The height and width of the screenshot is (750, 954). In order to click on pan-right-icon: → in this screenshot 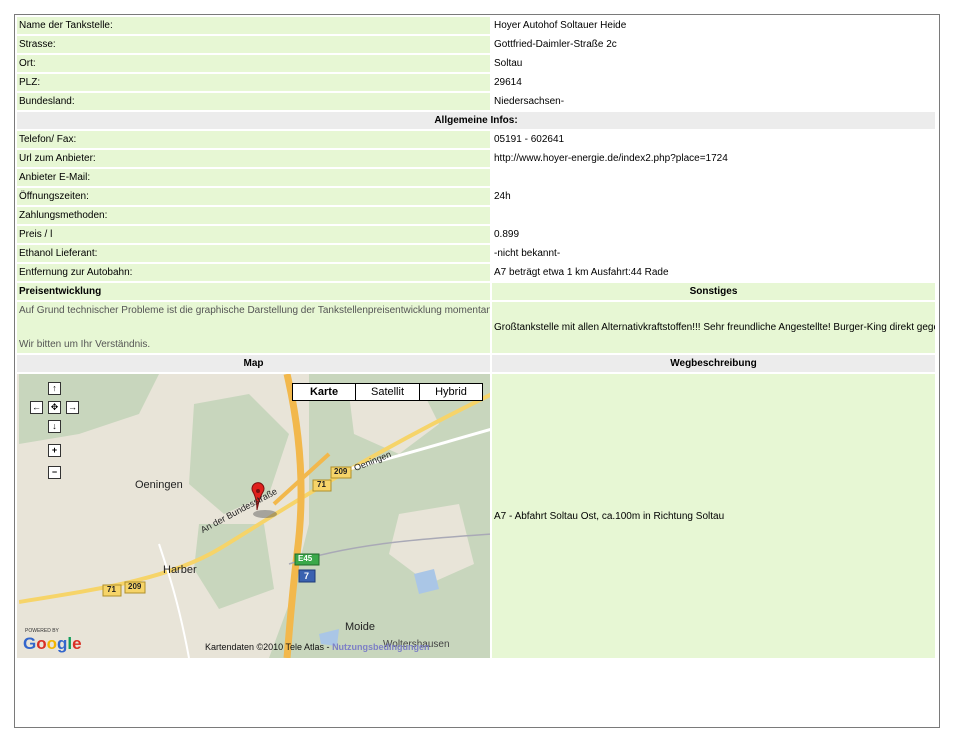, I will do `click(72, 407)`.